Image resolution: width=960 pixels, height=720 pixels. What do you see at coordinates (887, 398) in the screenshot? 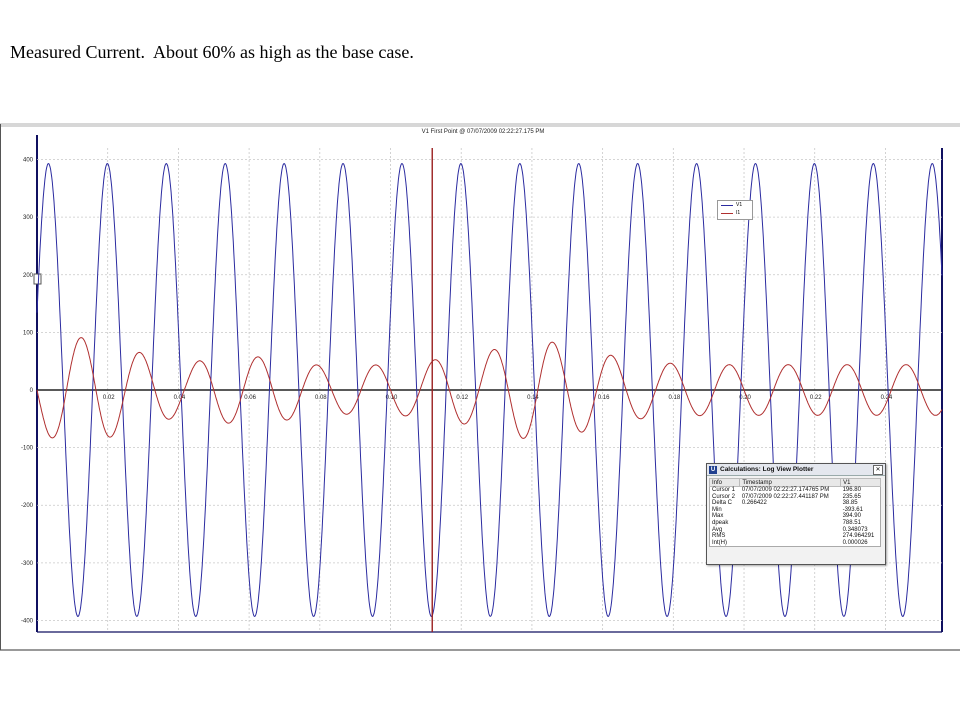
I see `x-tick-label: 0.24` at bounding box center [887, 398].